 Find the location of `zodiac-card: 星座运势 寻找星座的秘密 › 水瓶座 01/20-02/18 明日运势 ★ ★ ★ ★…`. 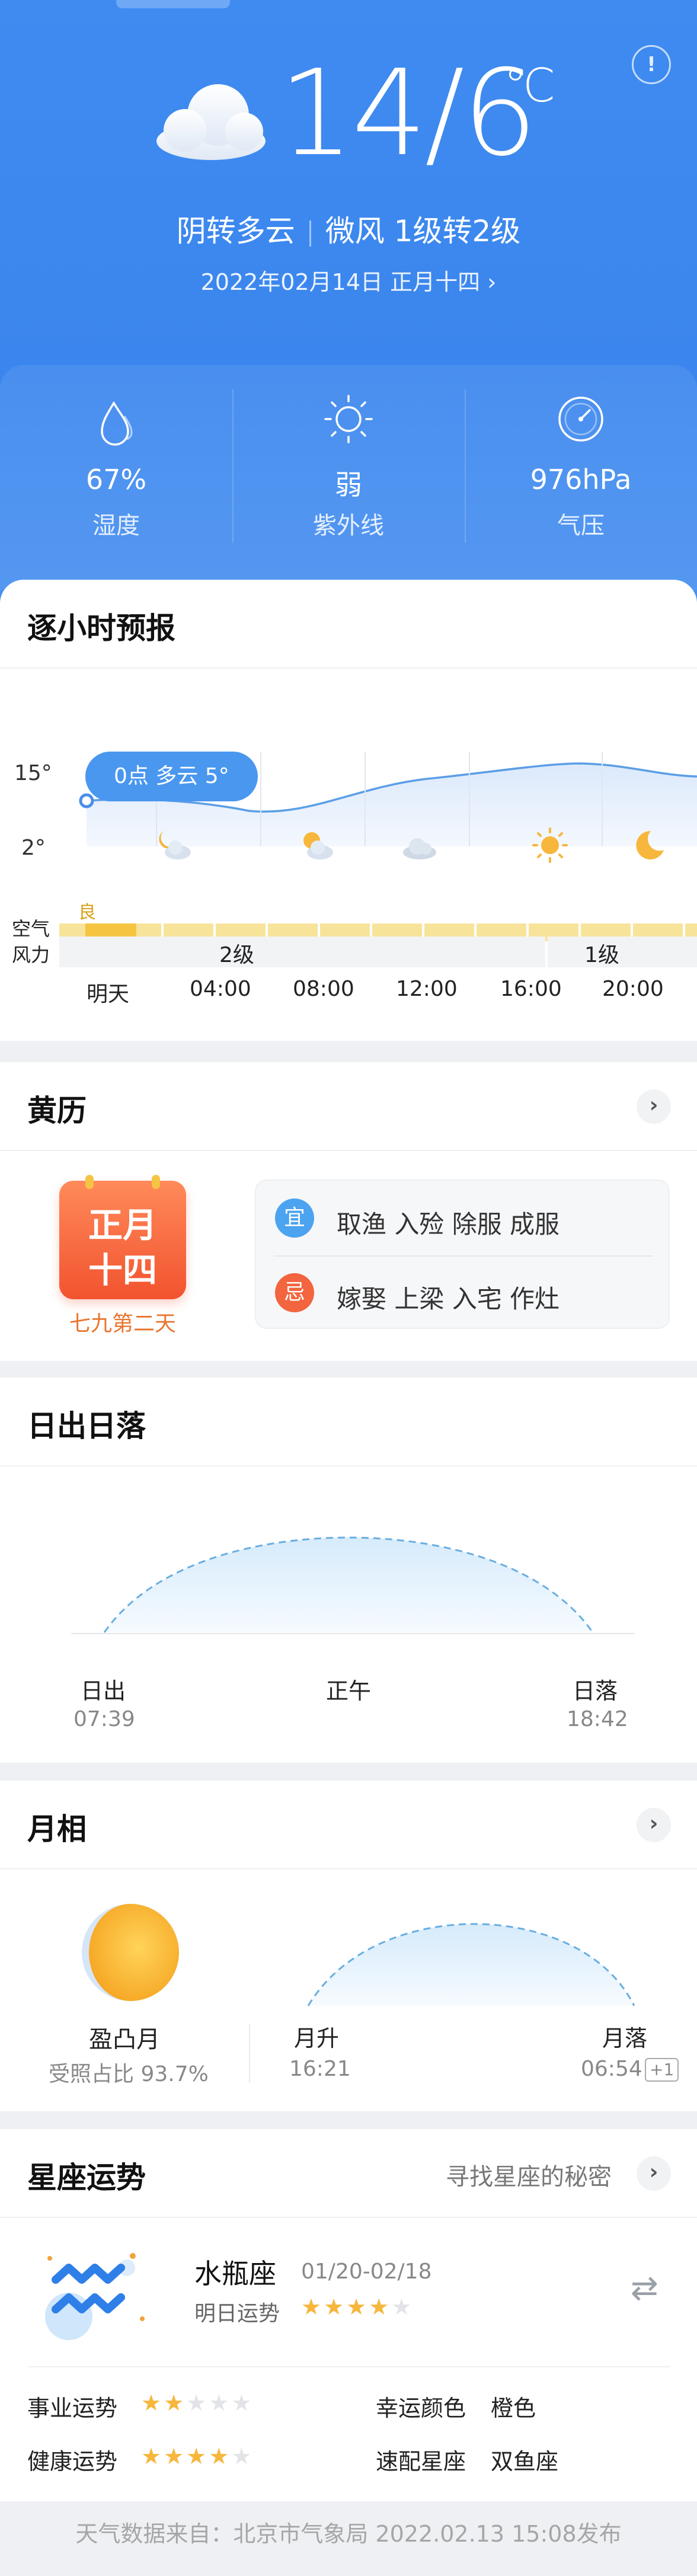

zodiac-card: 星座运势 寻找星座的秘密 › 水瓶座 01/20-02/18 明日运势 ★ ★ ★ ★… is located at coordinates (348, 2315).